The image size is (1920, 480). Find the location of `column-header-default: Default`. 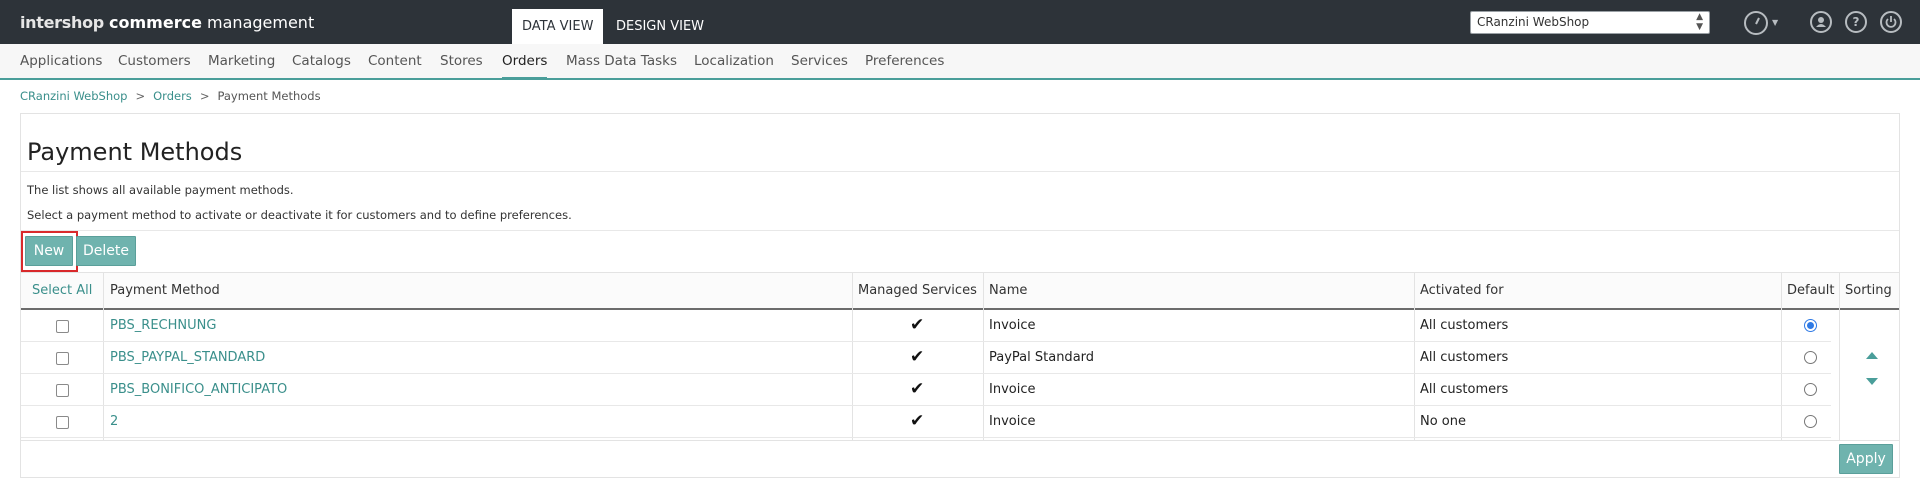

column-header-default: Default is located at coordinates (1811, 290).